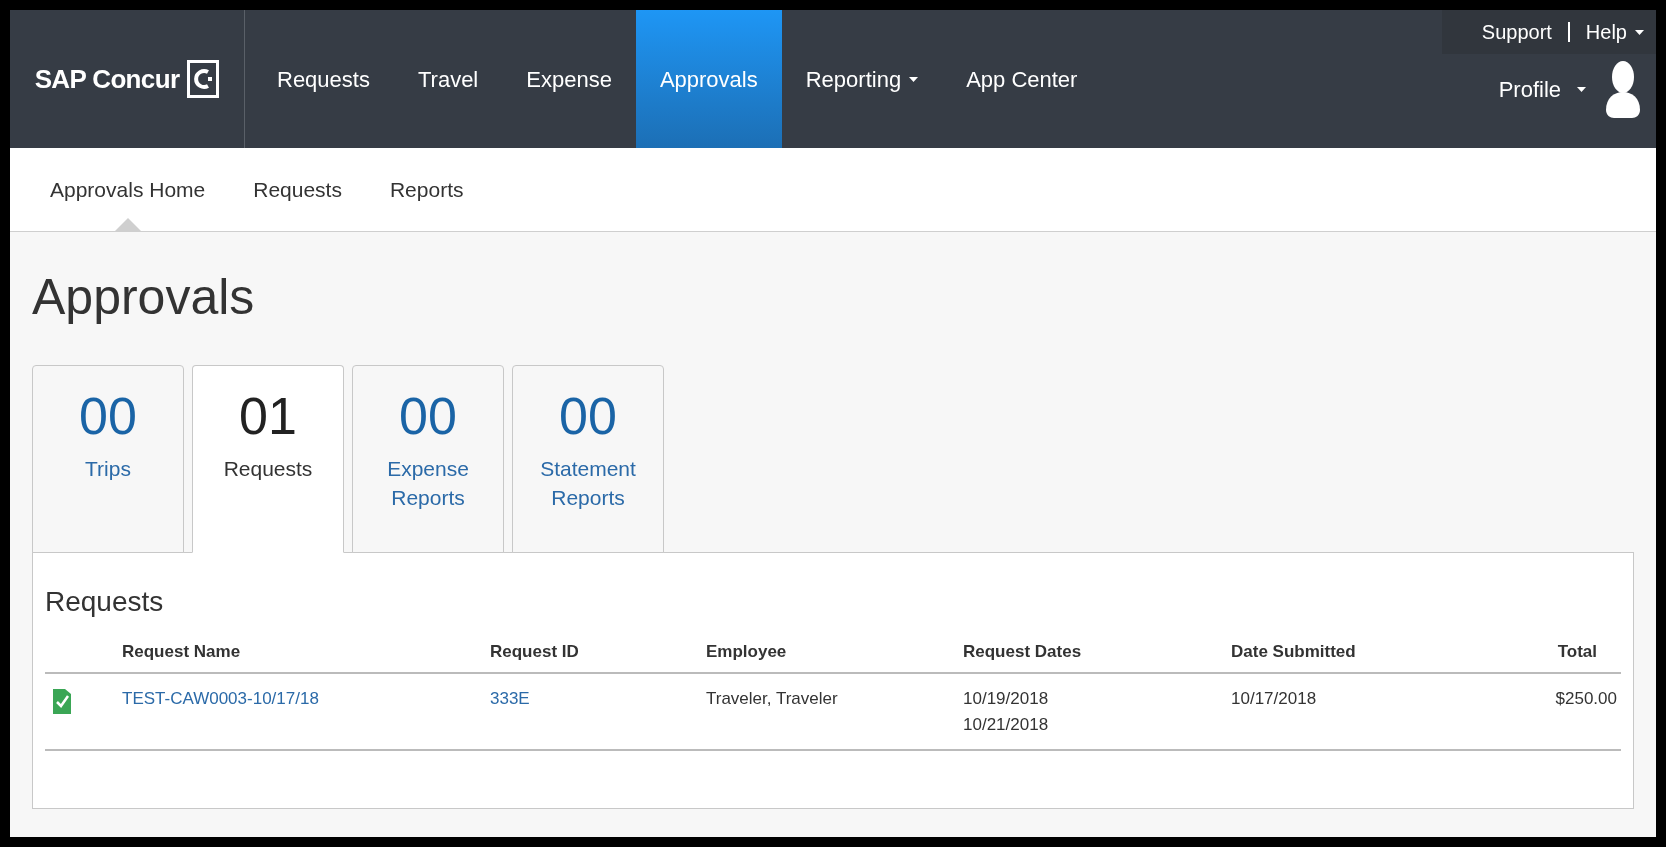  I want to click on employee-cell-text: Traveler, Traveler, so click(772, 699).